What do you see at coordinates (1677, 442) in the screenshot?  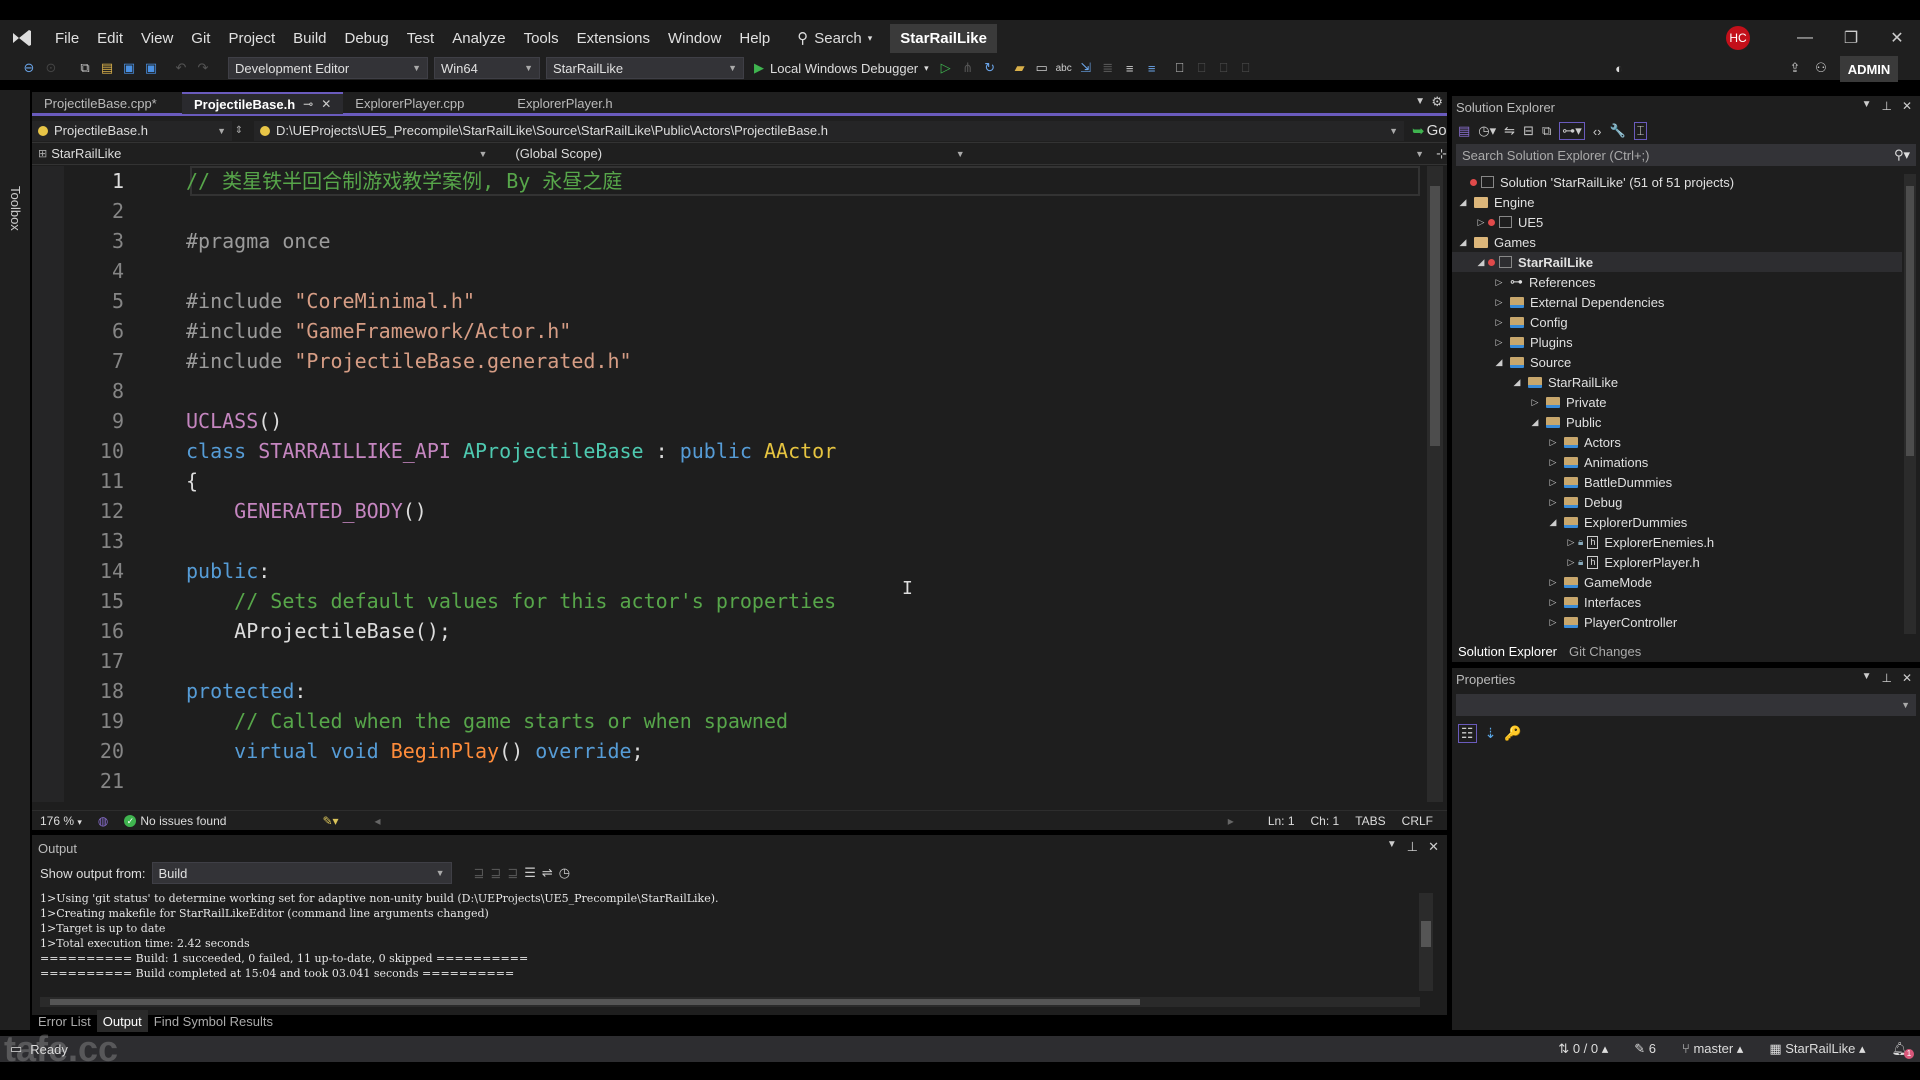 I see `tree-node: ▷ Actors` at bounding box center [1677, 442].